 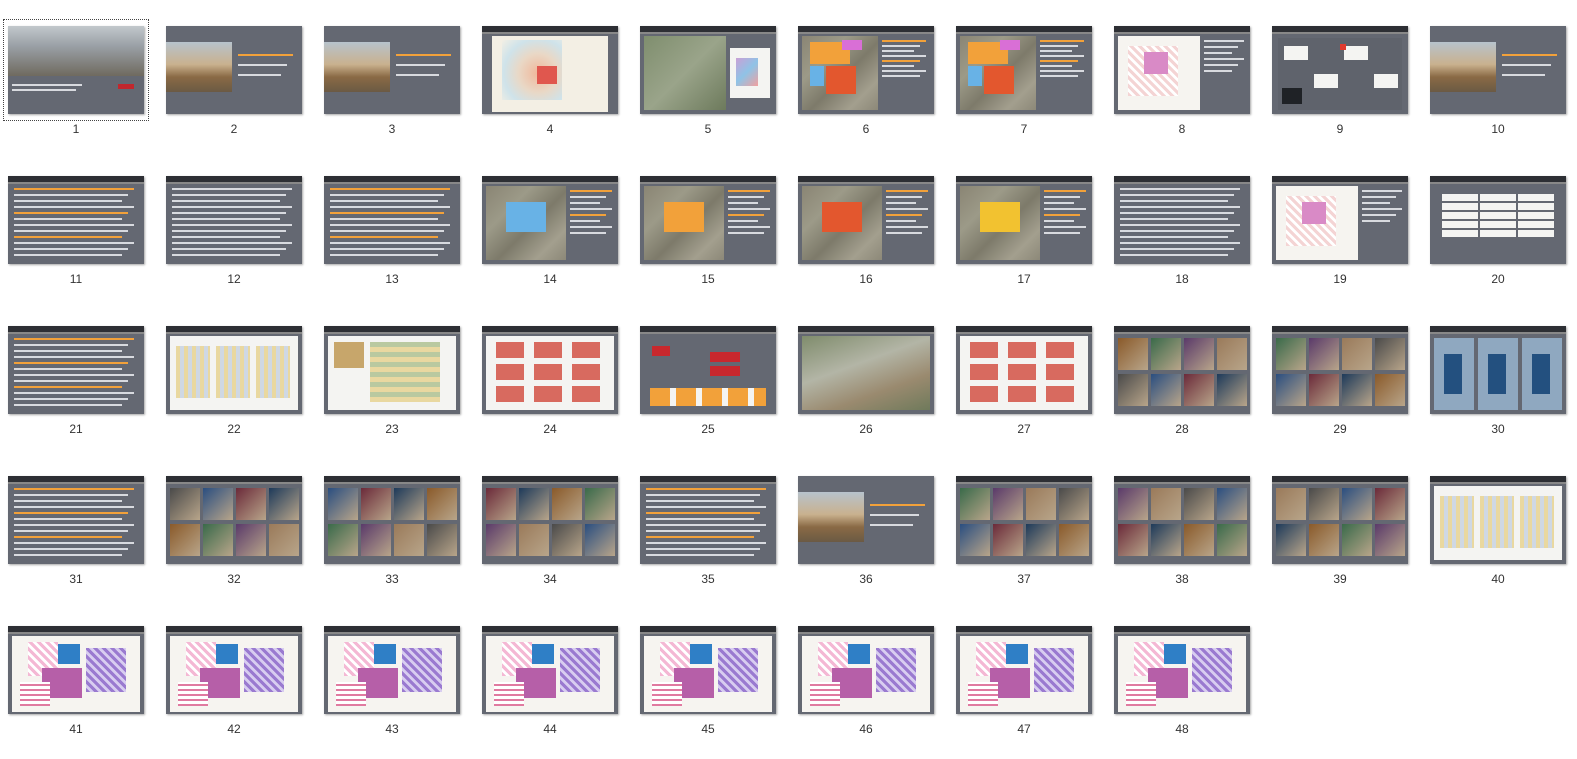 I want to click on section-photo, so click(x=1292, y=96).